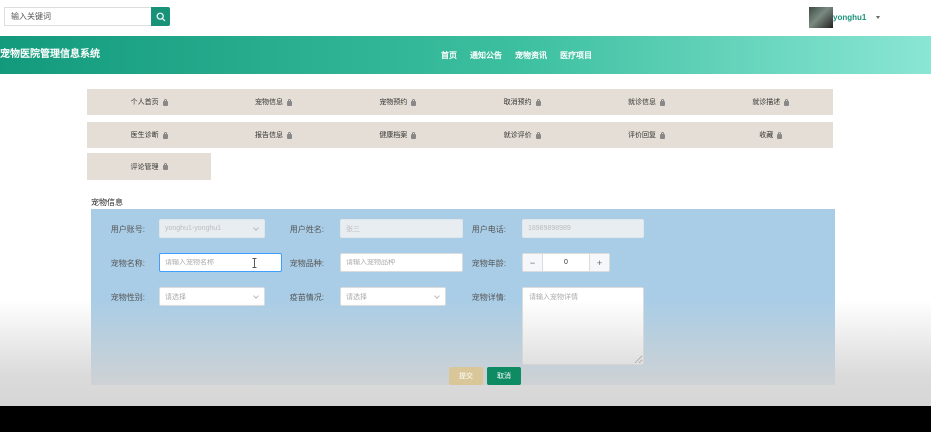 The height and width of the screenshot is (432, 931). I want to click on menu-item-label: 取消预约, so click(517, 102).